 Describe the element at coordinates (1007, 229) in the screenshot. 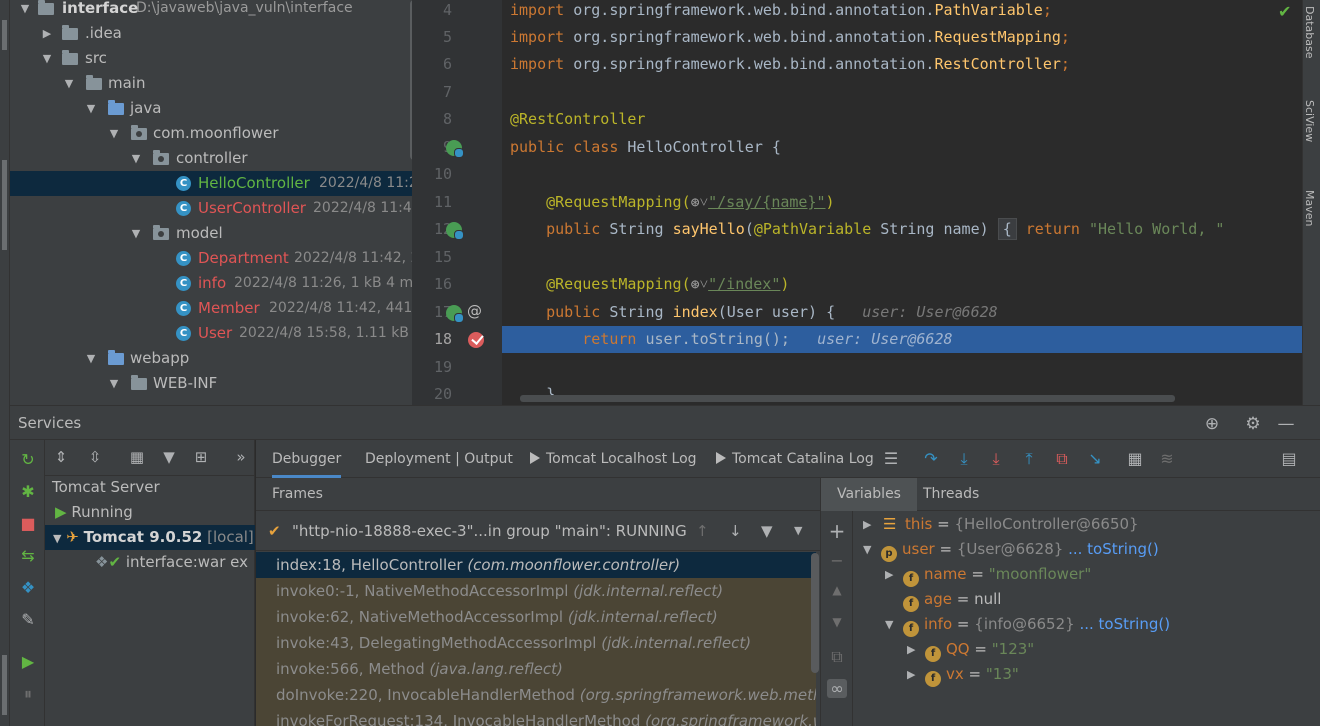

I see `folded-block: {` at that location.